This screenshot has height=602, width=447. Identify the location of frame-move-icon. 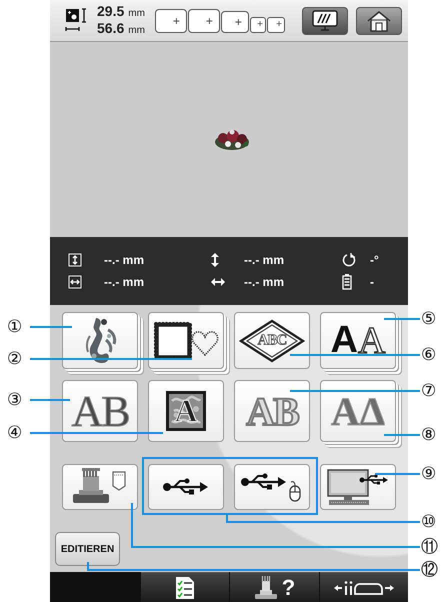
(363, 588).